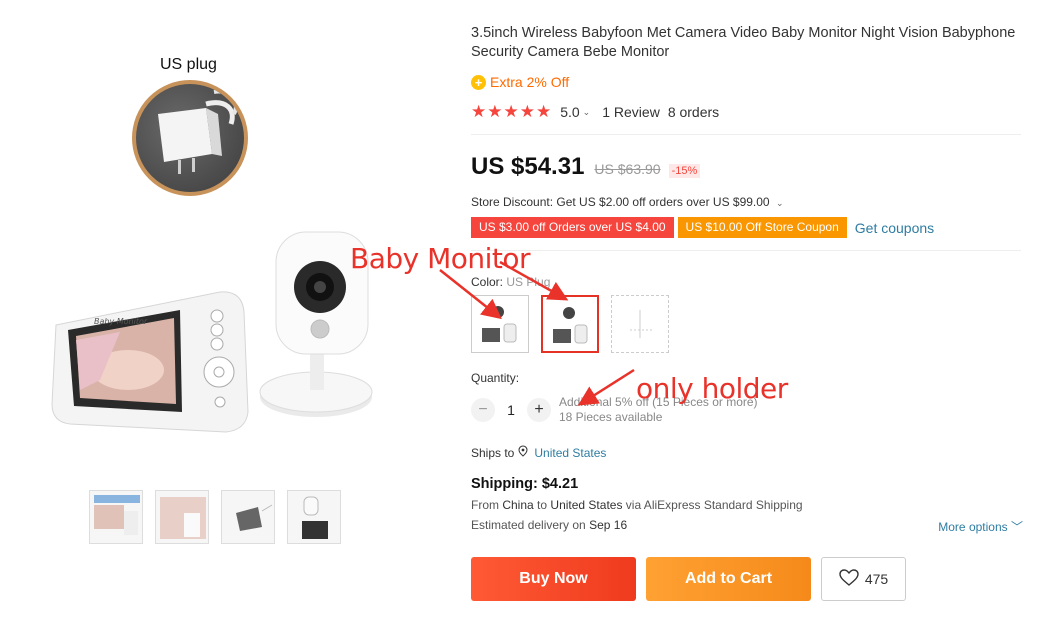 The height and width of the screenshot is (629, 1049). What do you see at coordinates (570, 453) in the screenshot?
I see `ship-country-select: United States` at bounding box center [570, 453].